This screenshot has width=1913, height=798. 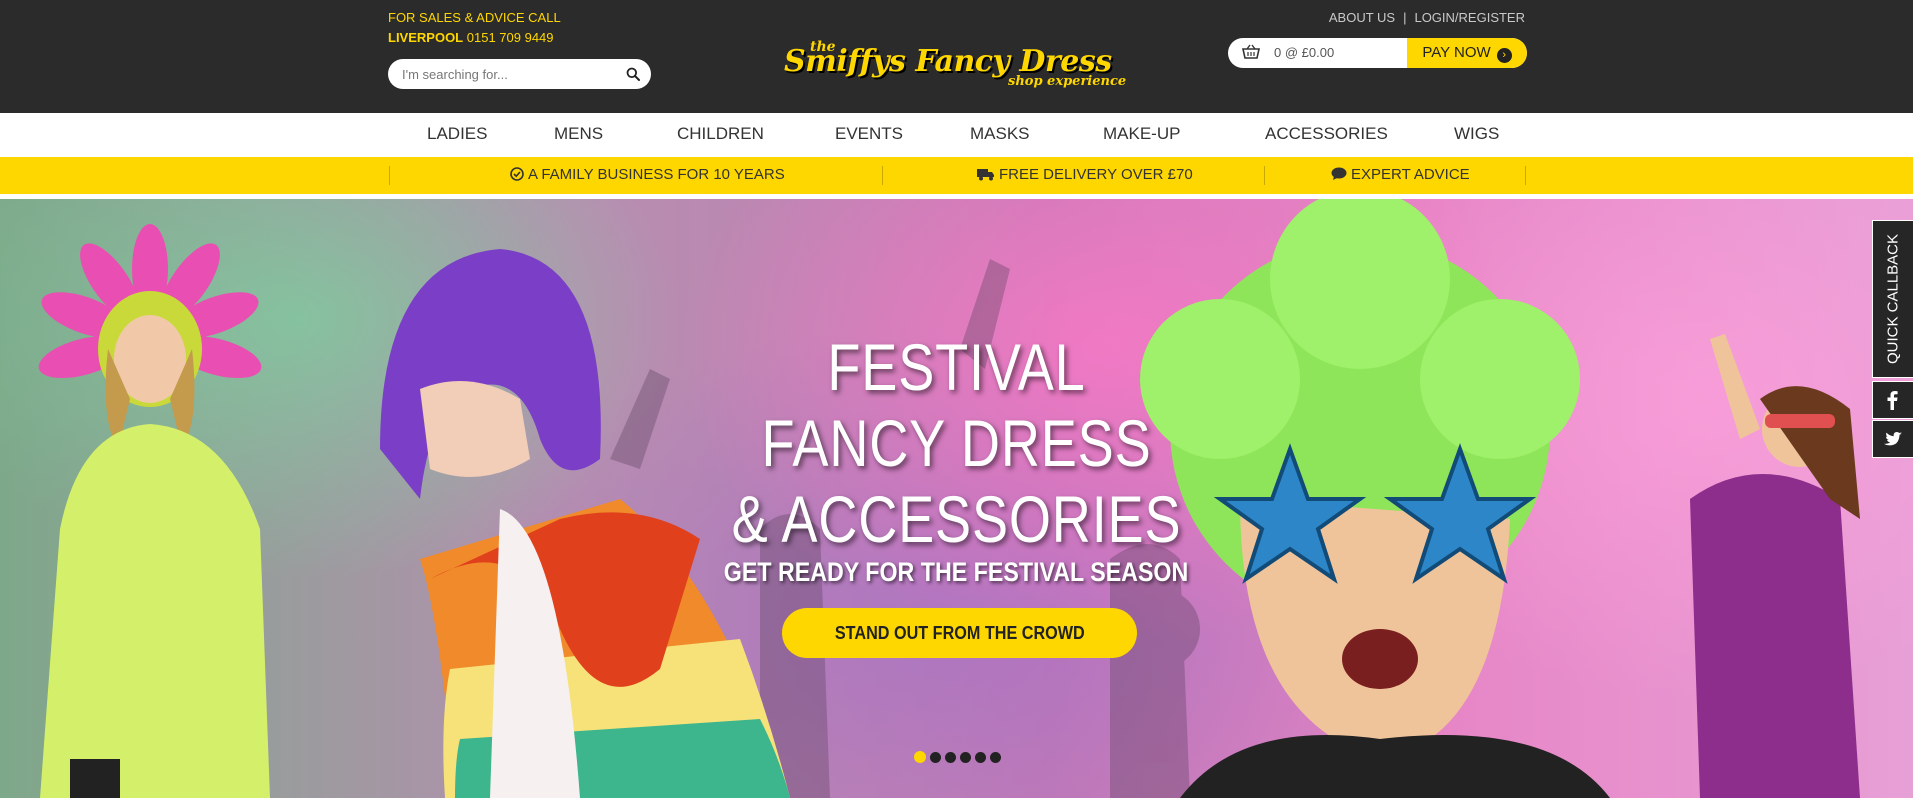 I want to click on twitter-button, so click(x=1892, y=439).